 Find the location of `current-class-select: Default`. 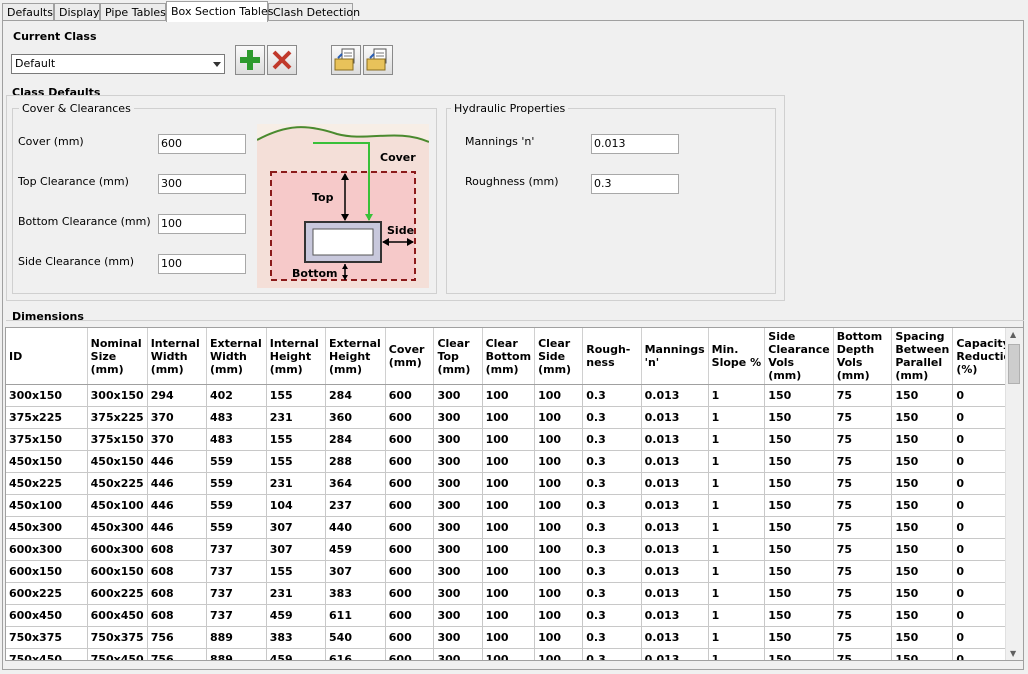

current-class-select: Default is located at coordinates (118, 64).